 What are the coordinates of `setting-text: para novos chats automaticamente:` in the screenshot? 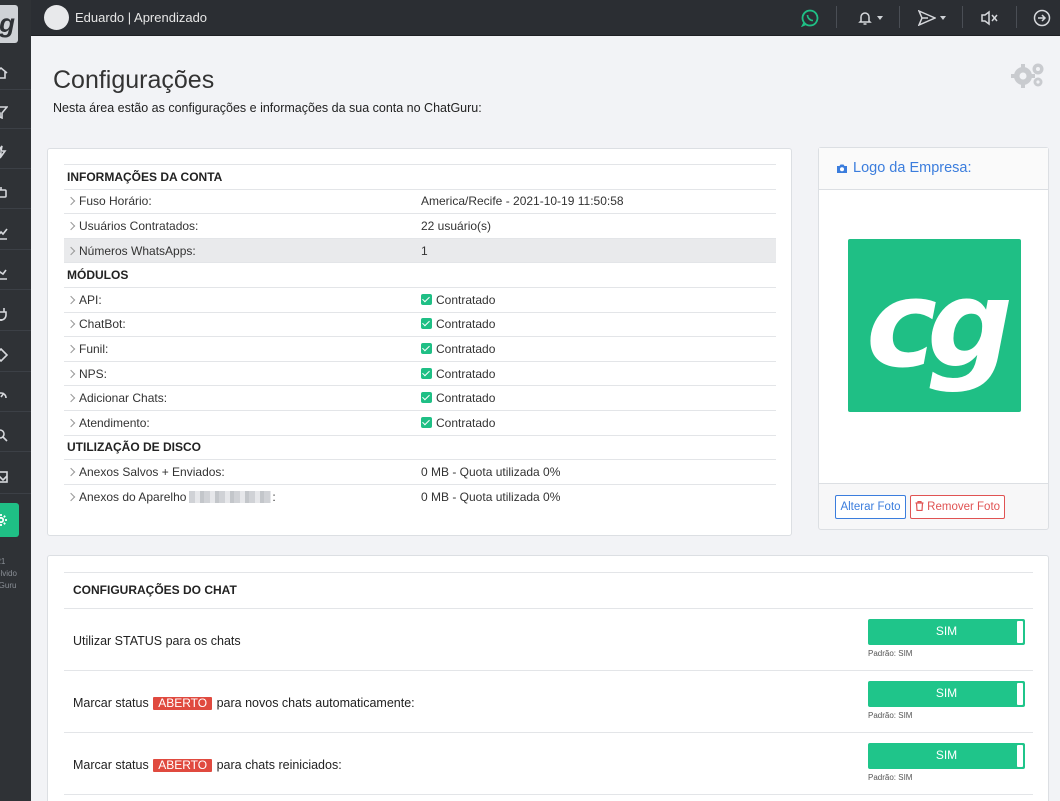 It's located at (315, 703).